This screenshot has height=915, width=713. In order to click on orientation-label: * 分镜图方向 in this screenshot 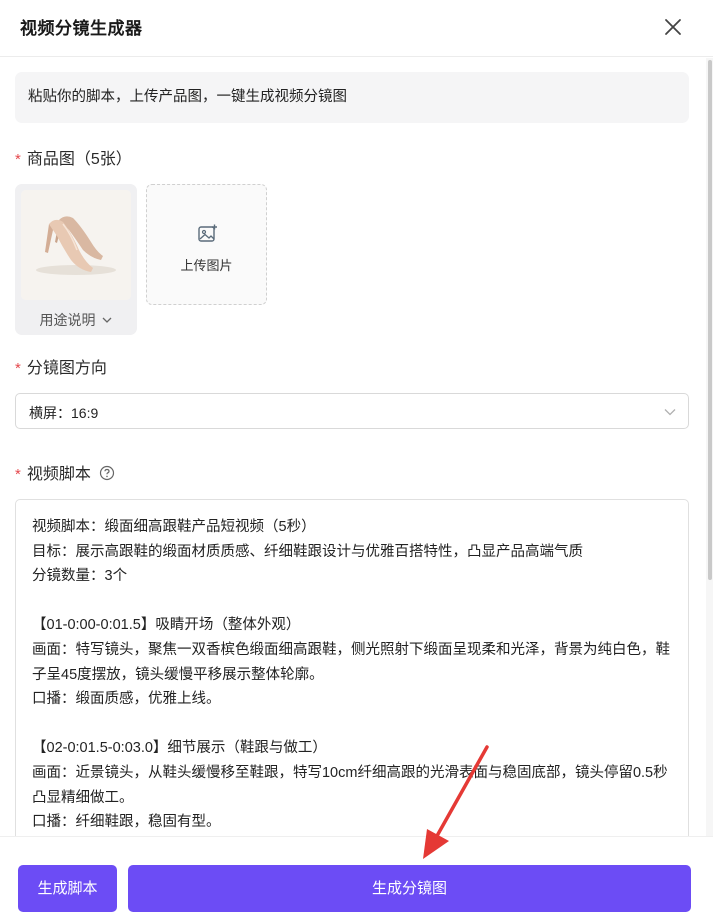, I will do `click(61, 366)`.